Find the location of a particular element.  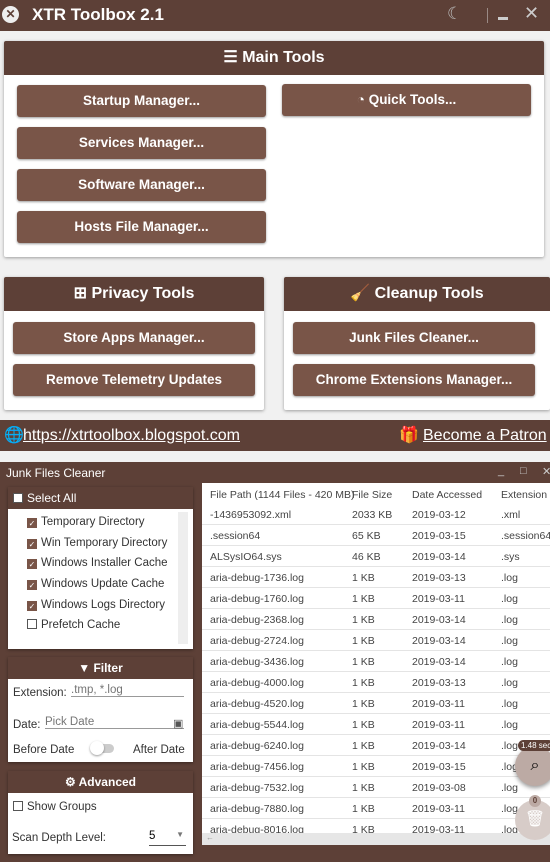

select-all-checkbox is located at coordinates (18, 498).